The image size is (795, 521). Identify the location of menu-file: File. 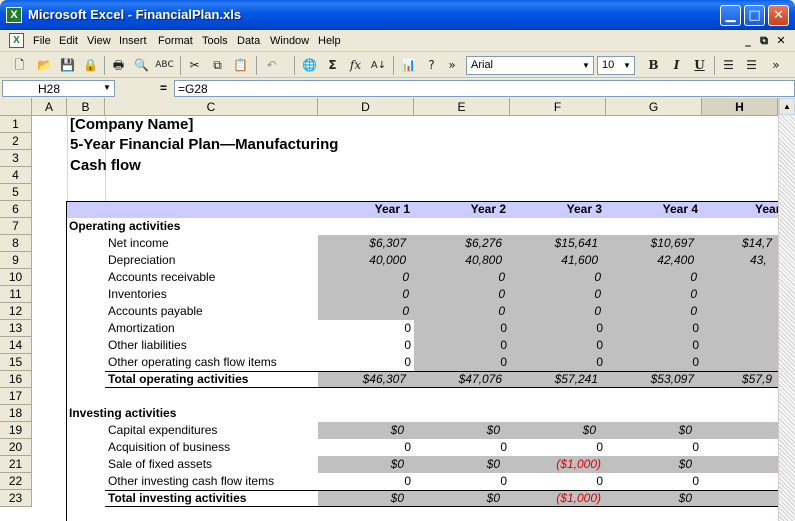
(42, 41).